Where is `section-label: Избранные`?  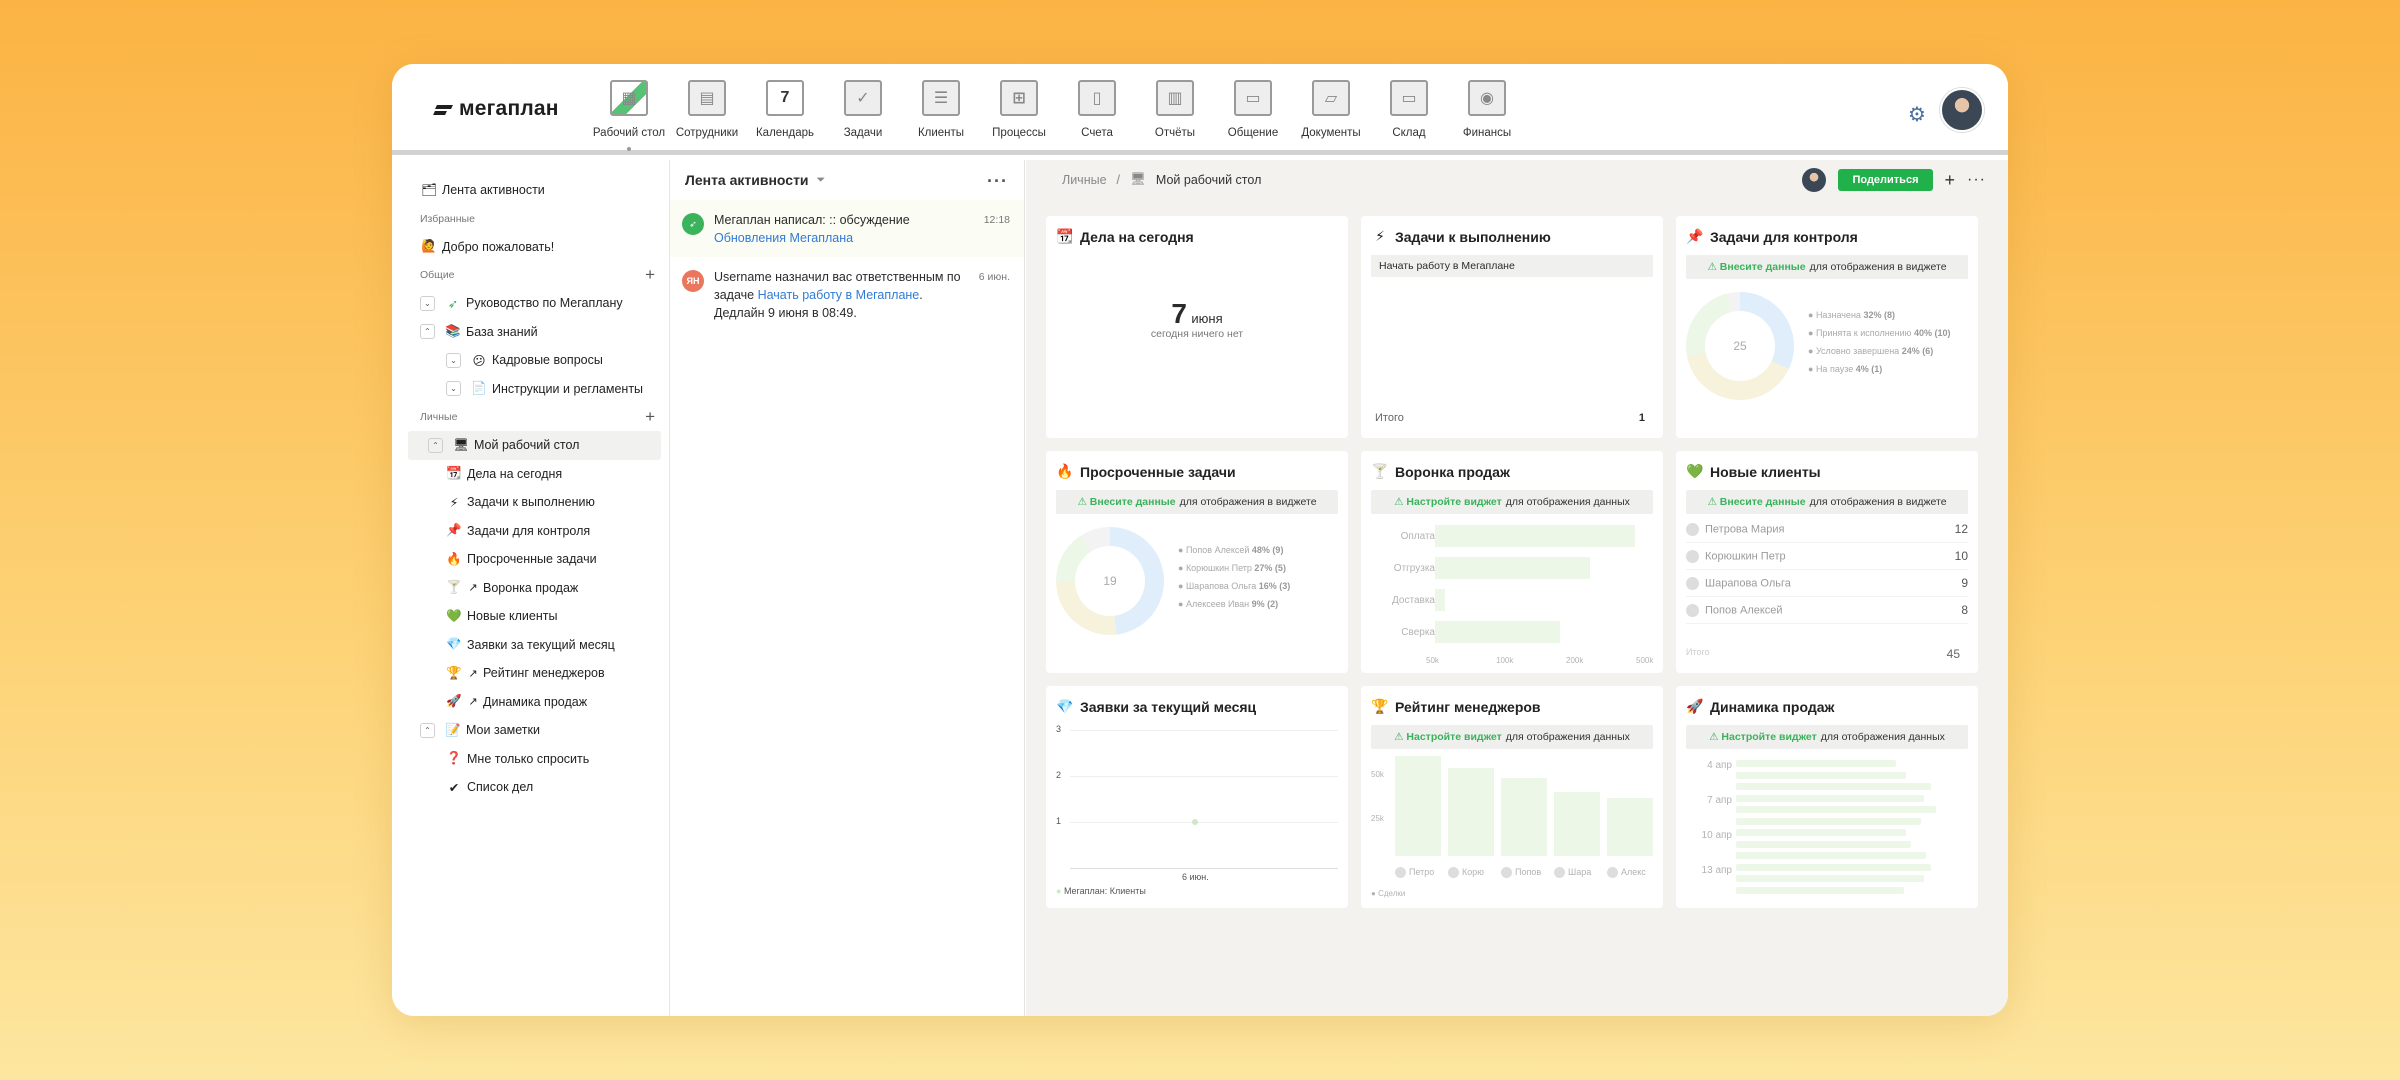 section-label: Избранные is located at coordinates (447, 218).